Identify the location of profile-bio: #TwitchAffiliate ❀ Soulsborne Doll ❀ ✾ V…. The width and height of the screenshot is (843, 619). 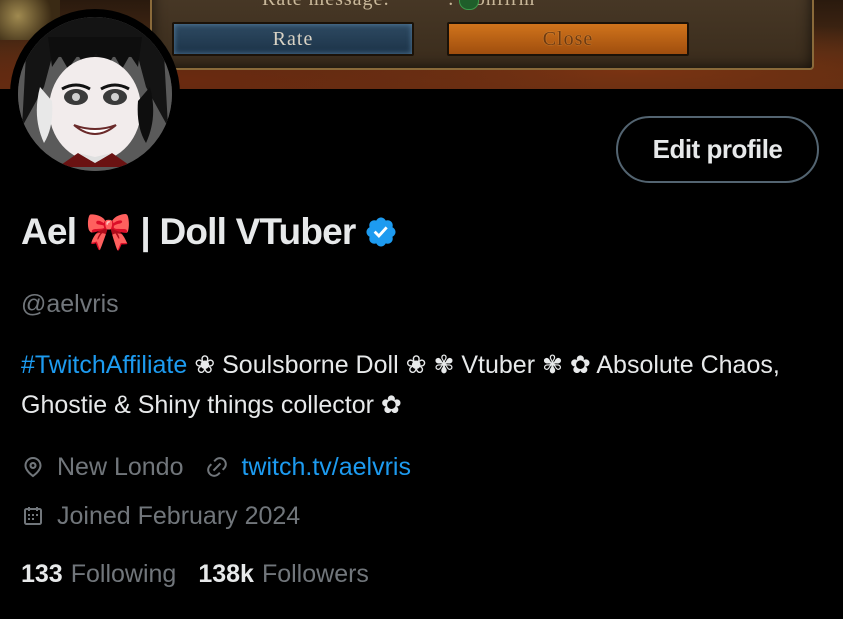
(421, 385).